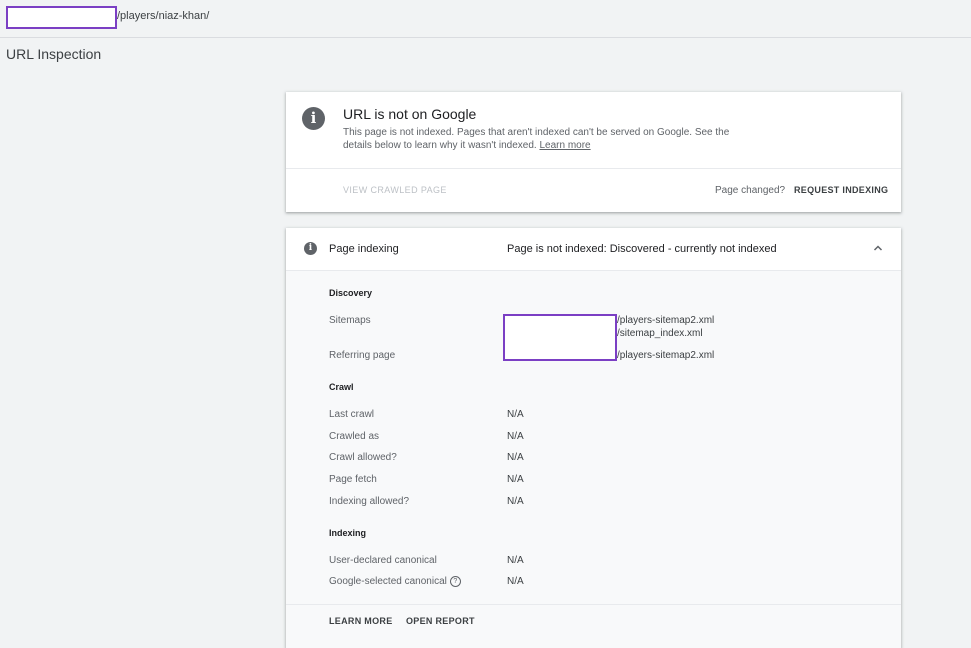 The width and height of the screenshot is (971, 648). What do you see at coordinates (353, 479) in the screenshot?
I see `page-fetch-label: Page fetch` at bounding box center [353, 479].